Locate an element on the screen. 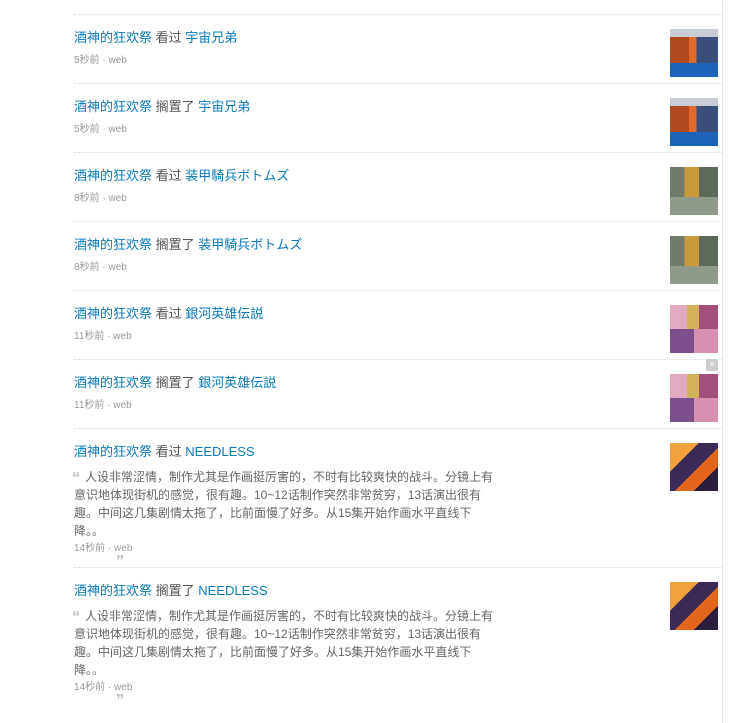  page-right-border is located at coordinates (722, 361).